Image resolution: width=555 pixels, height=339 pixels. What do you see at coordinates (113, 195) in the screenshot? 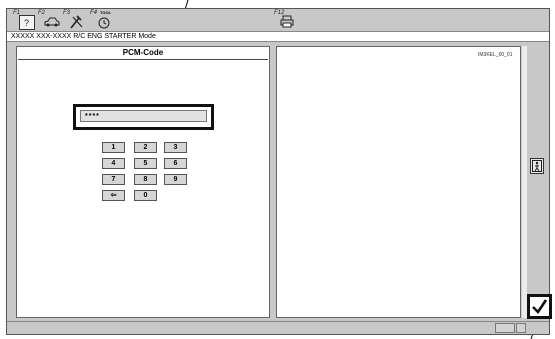
I see `keypad-backspace-key: ⇦` at bounding box center [113, 195].